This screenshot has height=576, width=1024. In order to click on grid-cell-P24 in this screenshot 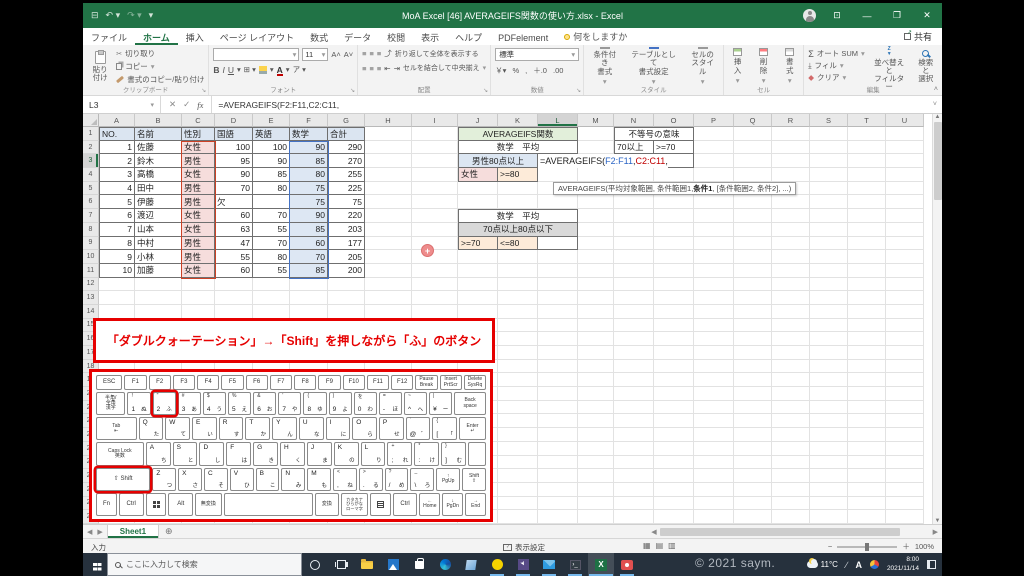, I will do `click(714, 448)`.